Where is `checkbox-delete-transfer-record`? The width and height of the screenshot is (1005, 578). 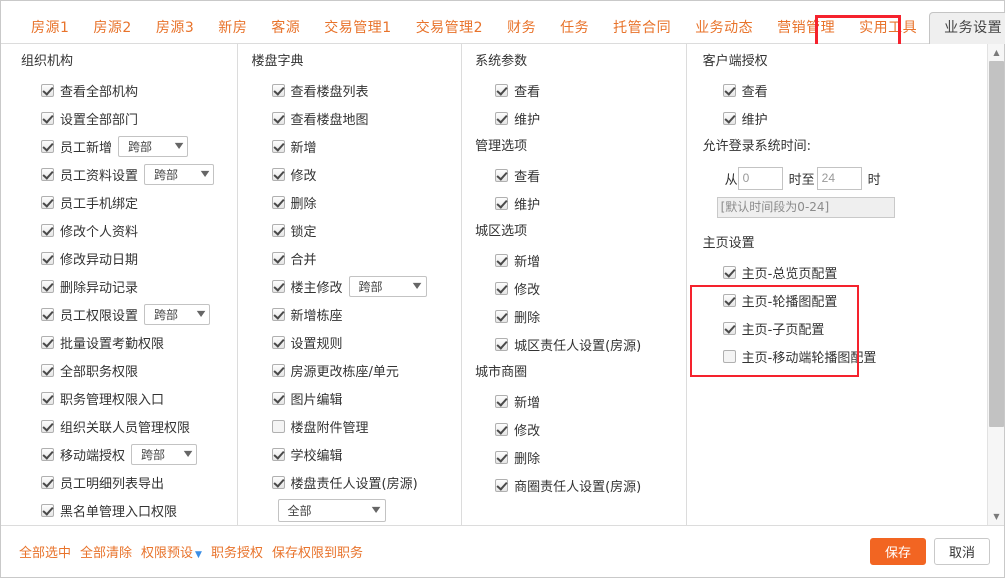 checkbox-delete-transfer-record is located at coordinates (47, 286).